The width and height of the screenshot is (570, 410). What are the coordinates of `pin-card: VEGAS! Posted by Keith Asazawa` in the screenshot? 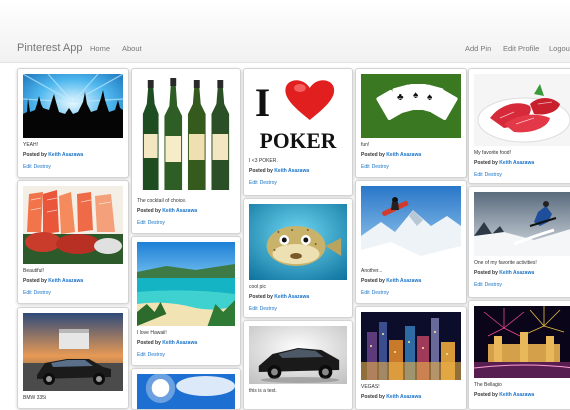 It's located at (411, 358).